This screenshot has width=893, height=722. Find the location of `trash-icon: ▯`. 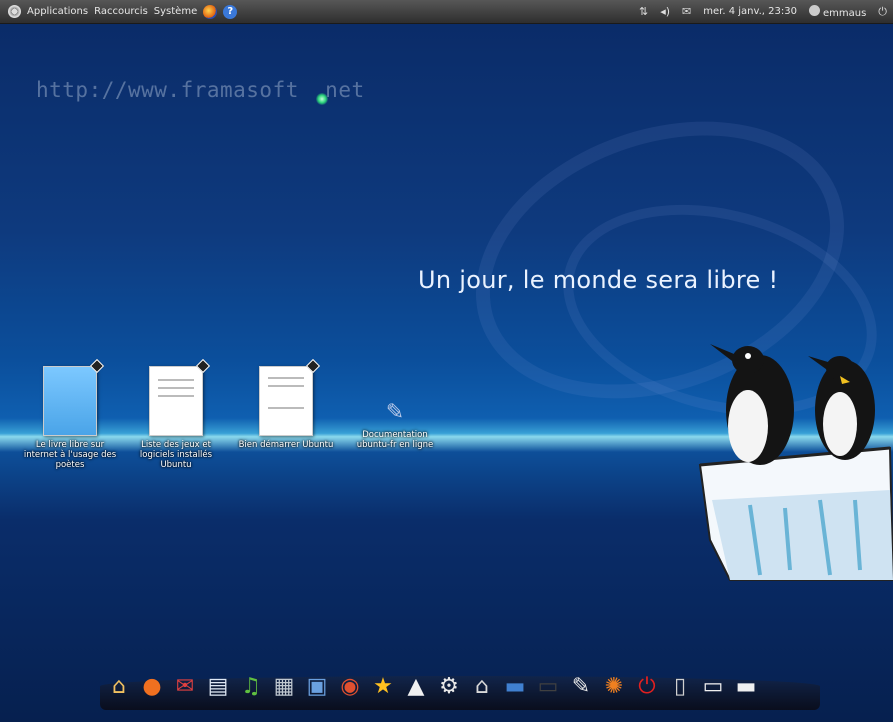

trash-icon: ▯ is located at coordinates (680, 687).